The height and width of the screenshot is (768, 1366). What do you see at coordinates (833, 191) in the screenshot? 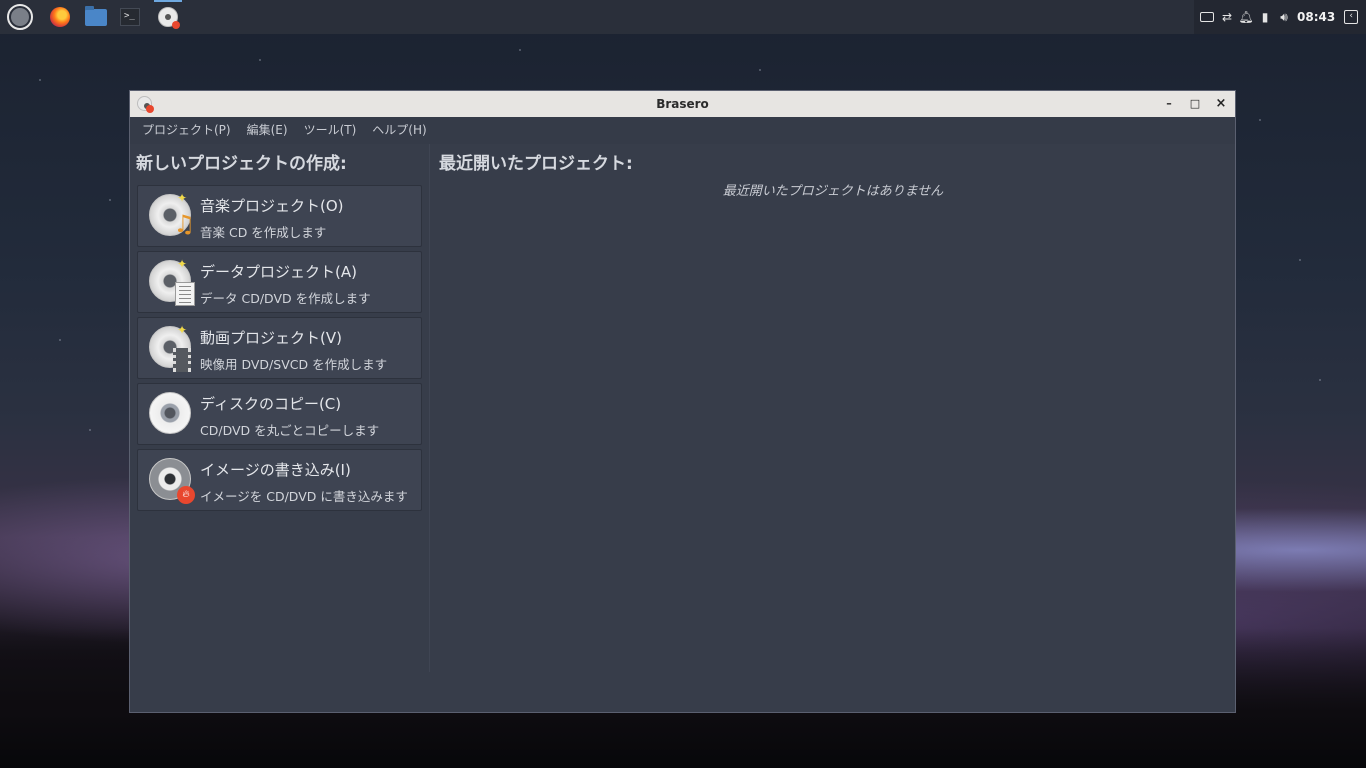
I see `no-recent-projects-text: 最近開いたプロジェクトはありません` at bounding box center [833, 191].